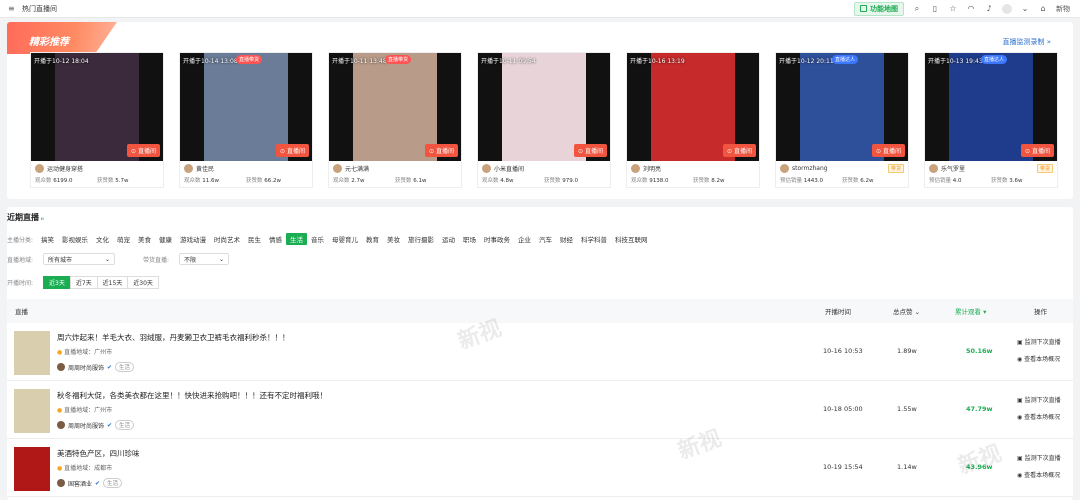 Image resolution: width=1080 pixels, height=500 pixels. What do you see at coordinates (98, 453) in the screenshot?
I see `live-title: 美酒特色产区，四川珍味` at bounding box center [98, 453].